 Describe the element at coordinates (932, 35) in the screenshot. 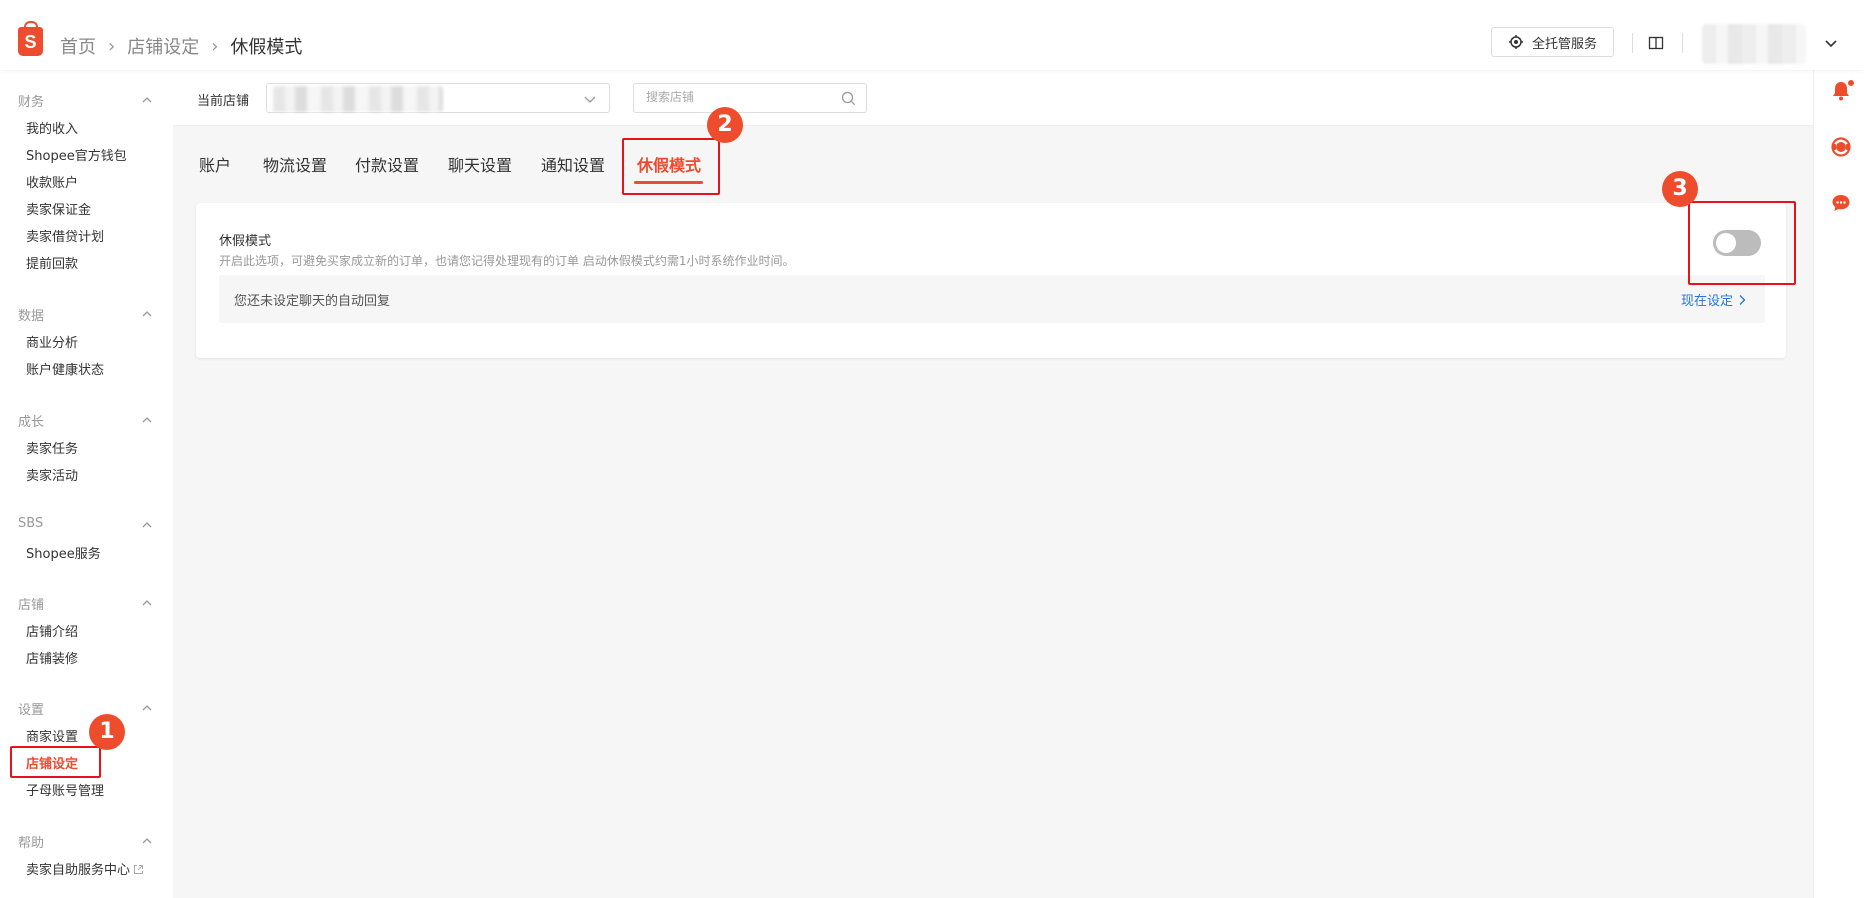

I see `top-header: S 首页 › 店铺设定 › 休假模式 全托管服务` at that location.